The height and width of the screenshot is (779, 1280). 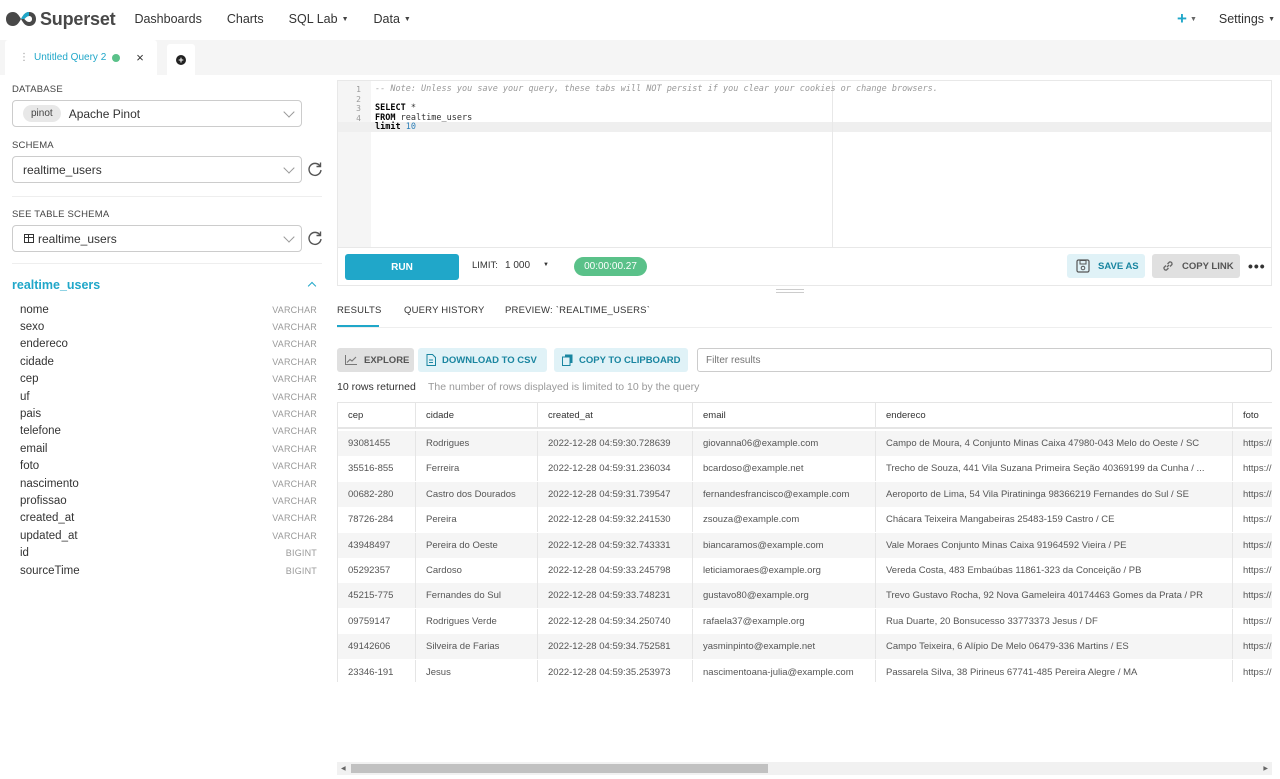 What do you see at coordinates (168, 553) in the screenshot?
I see `column-item: id BIGINT` at bounding box center [168, 553].